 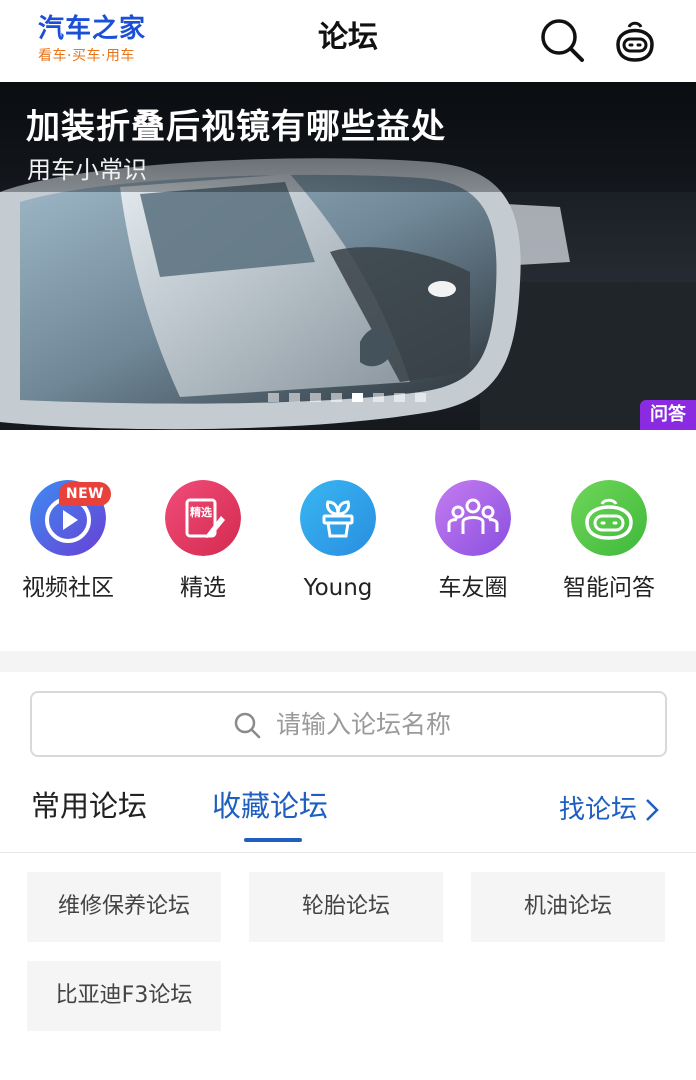 What do you see at coordinates (68, 540) in the screenshot?
I see `entry-video-community: NEW 视频社区` at bounding box center [68, 540].